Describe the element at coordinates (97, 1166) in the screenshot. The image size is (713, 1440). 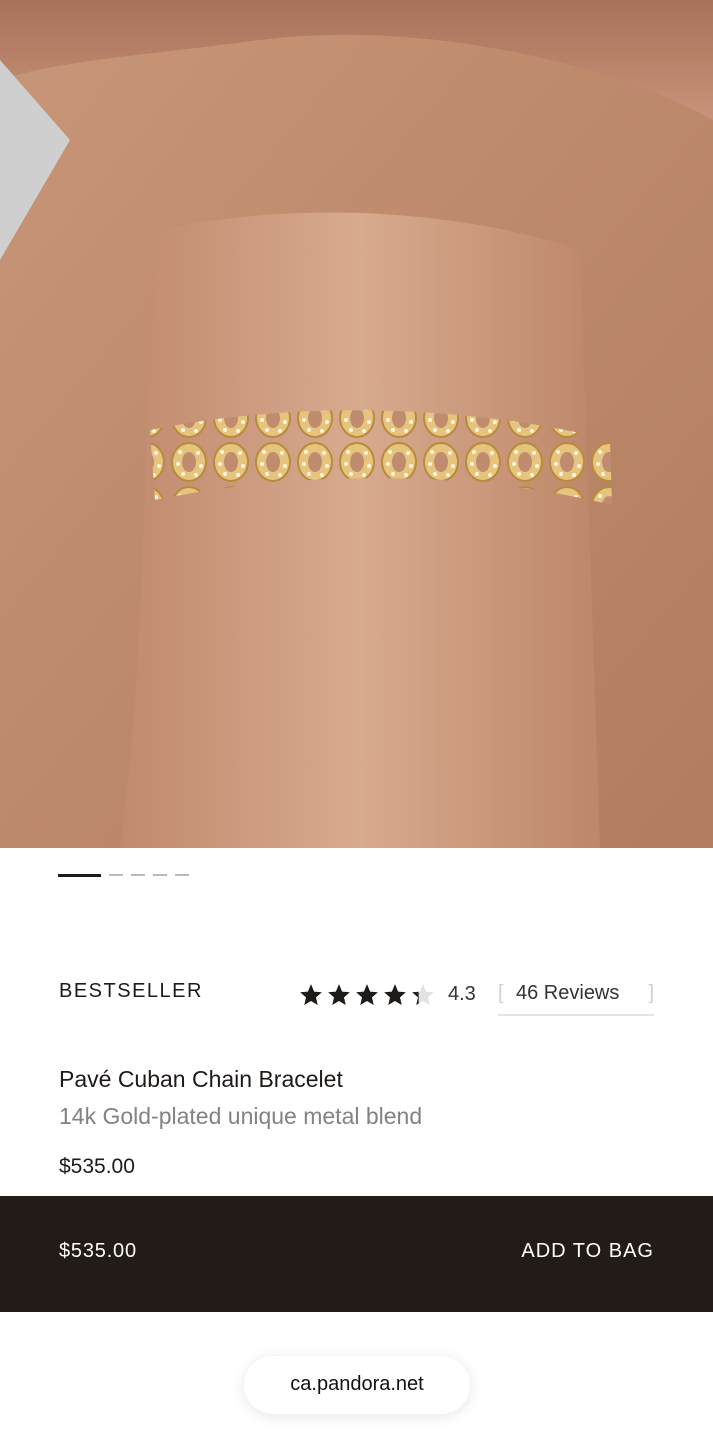
I see `product-price: $535.00` at that location.